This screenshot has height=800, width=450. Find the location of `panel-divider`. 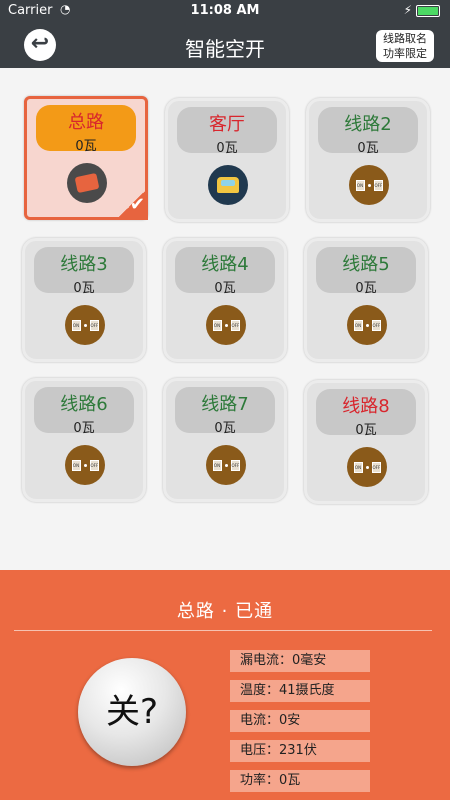

panel-divider is located at coordinates (223, 630).